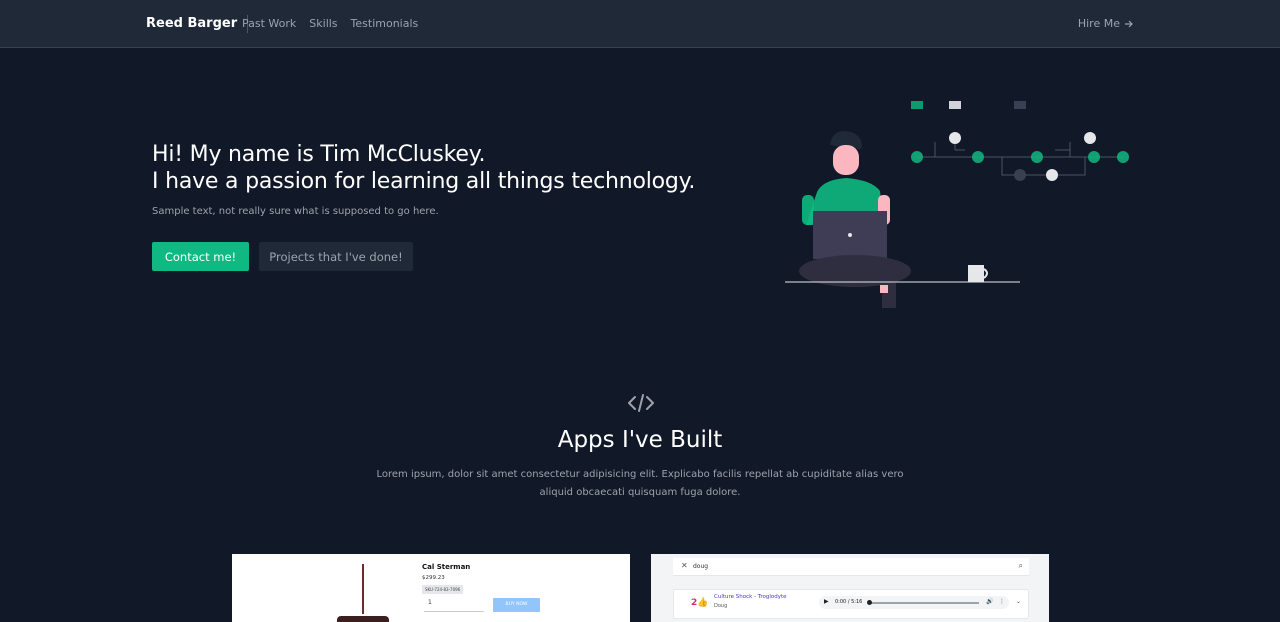  Describe the element at coordinates (1020, 141) in the screenshot. I see `network-graph` at that location.